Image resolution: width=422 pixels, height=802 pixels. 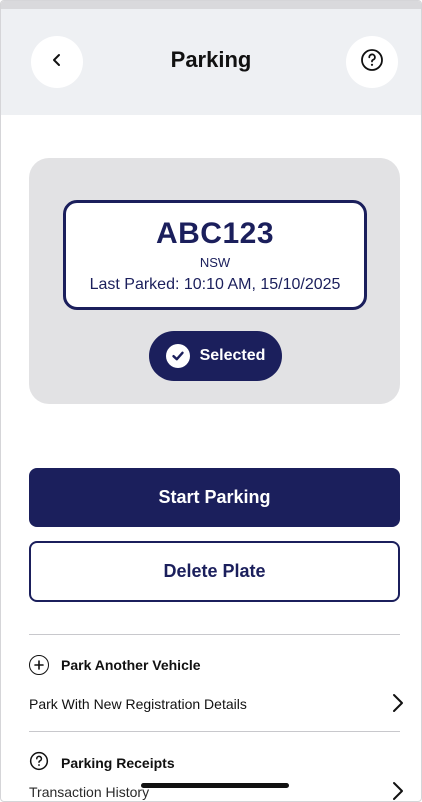 What do you see at coordinates (39, 665) in the screenshot?
I see `plus-circle-icon` at bounding box center [39, 665].